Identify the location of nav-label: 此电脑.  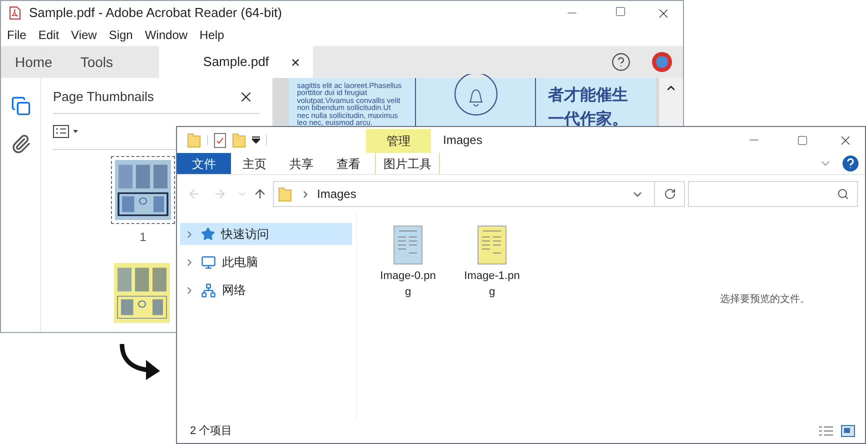
(240, 262).